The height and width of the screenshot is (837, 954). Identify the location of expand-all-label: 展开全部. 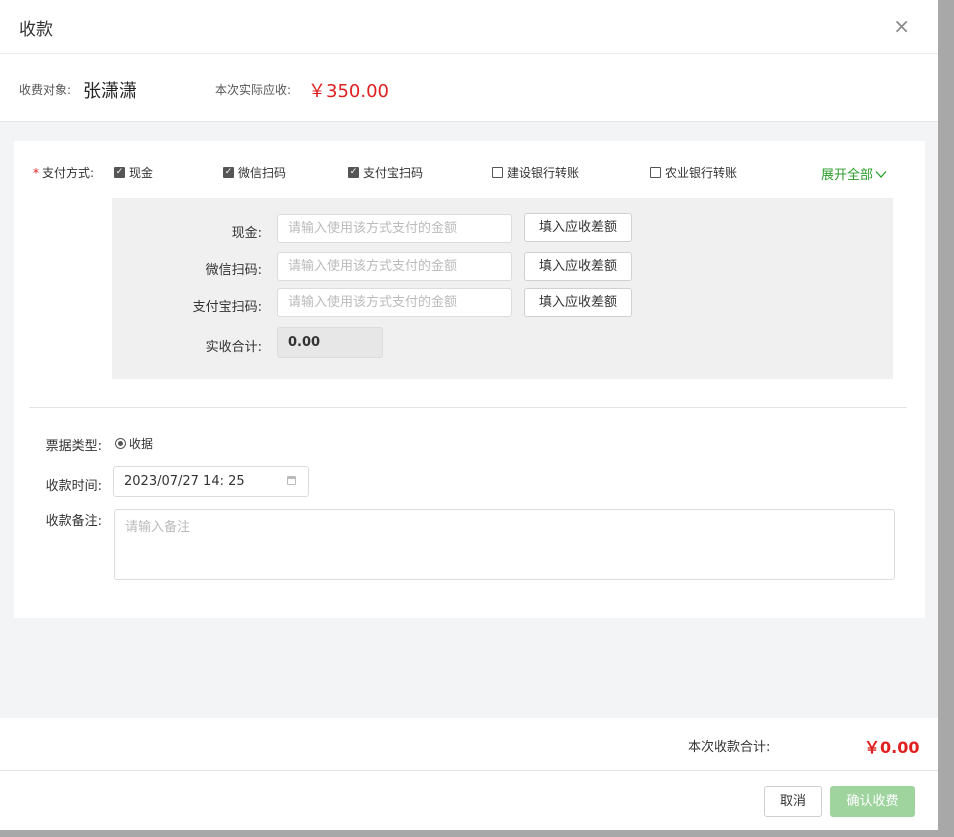
(847, 175).